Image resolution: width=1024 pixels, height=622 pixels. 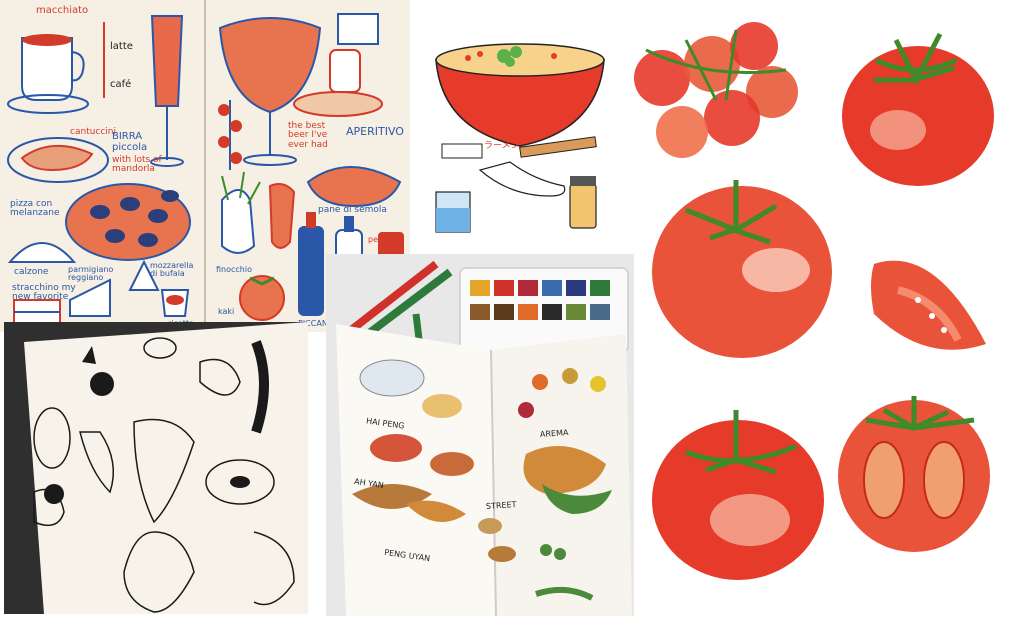 I want to click on label-best-beer: the best beer I've ever had, so click(x=308, y=135).